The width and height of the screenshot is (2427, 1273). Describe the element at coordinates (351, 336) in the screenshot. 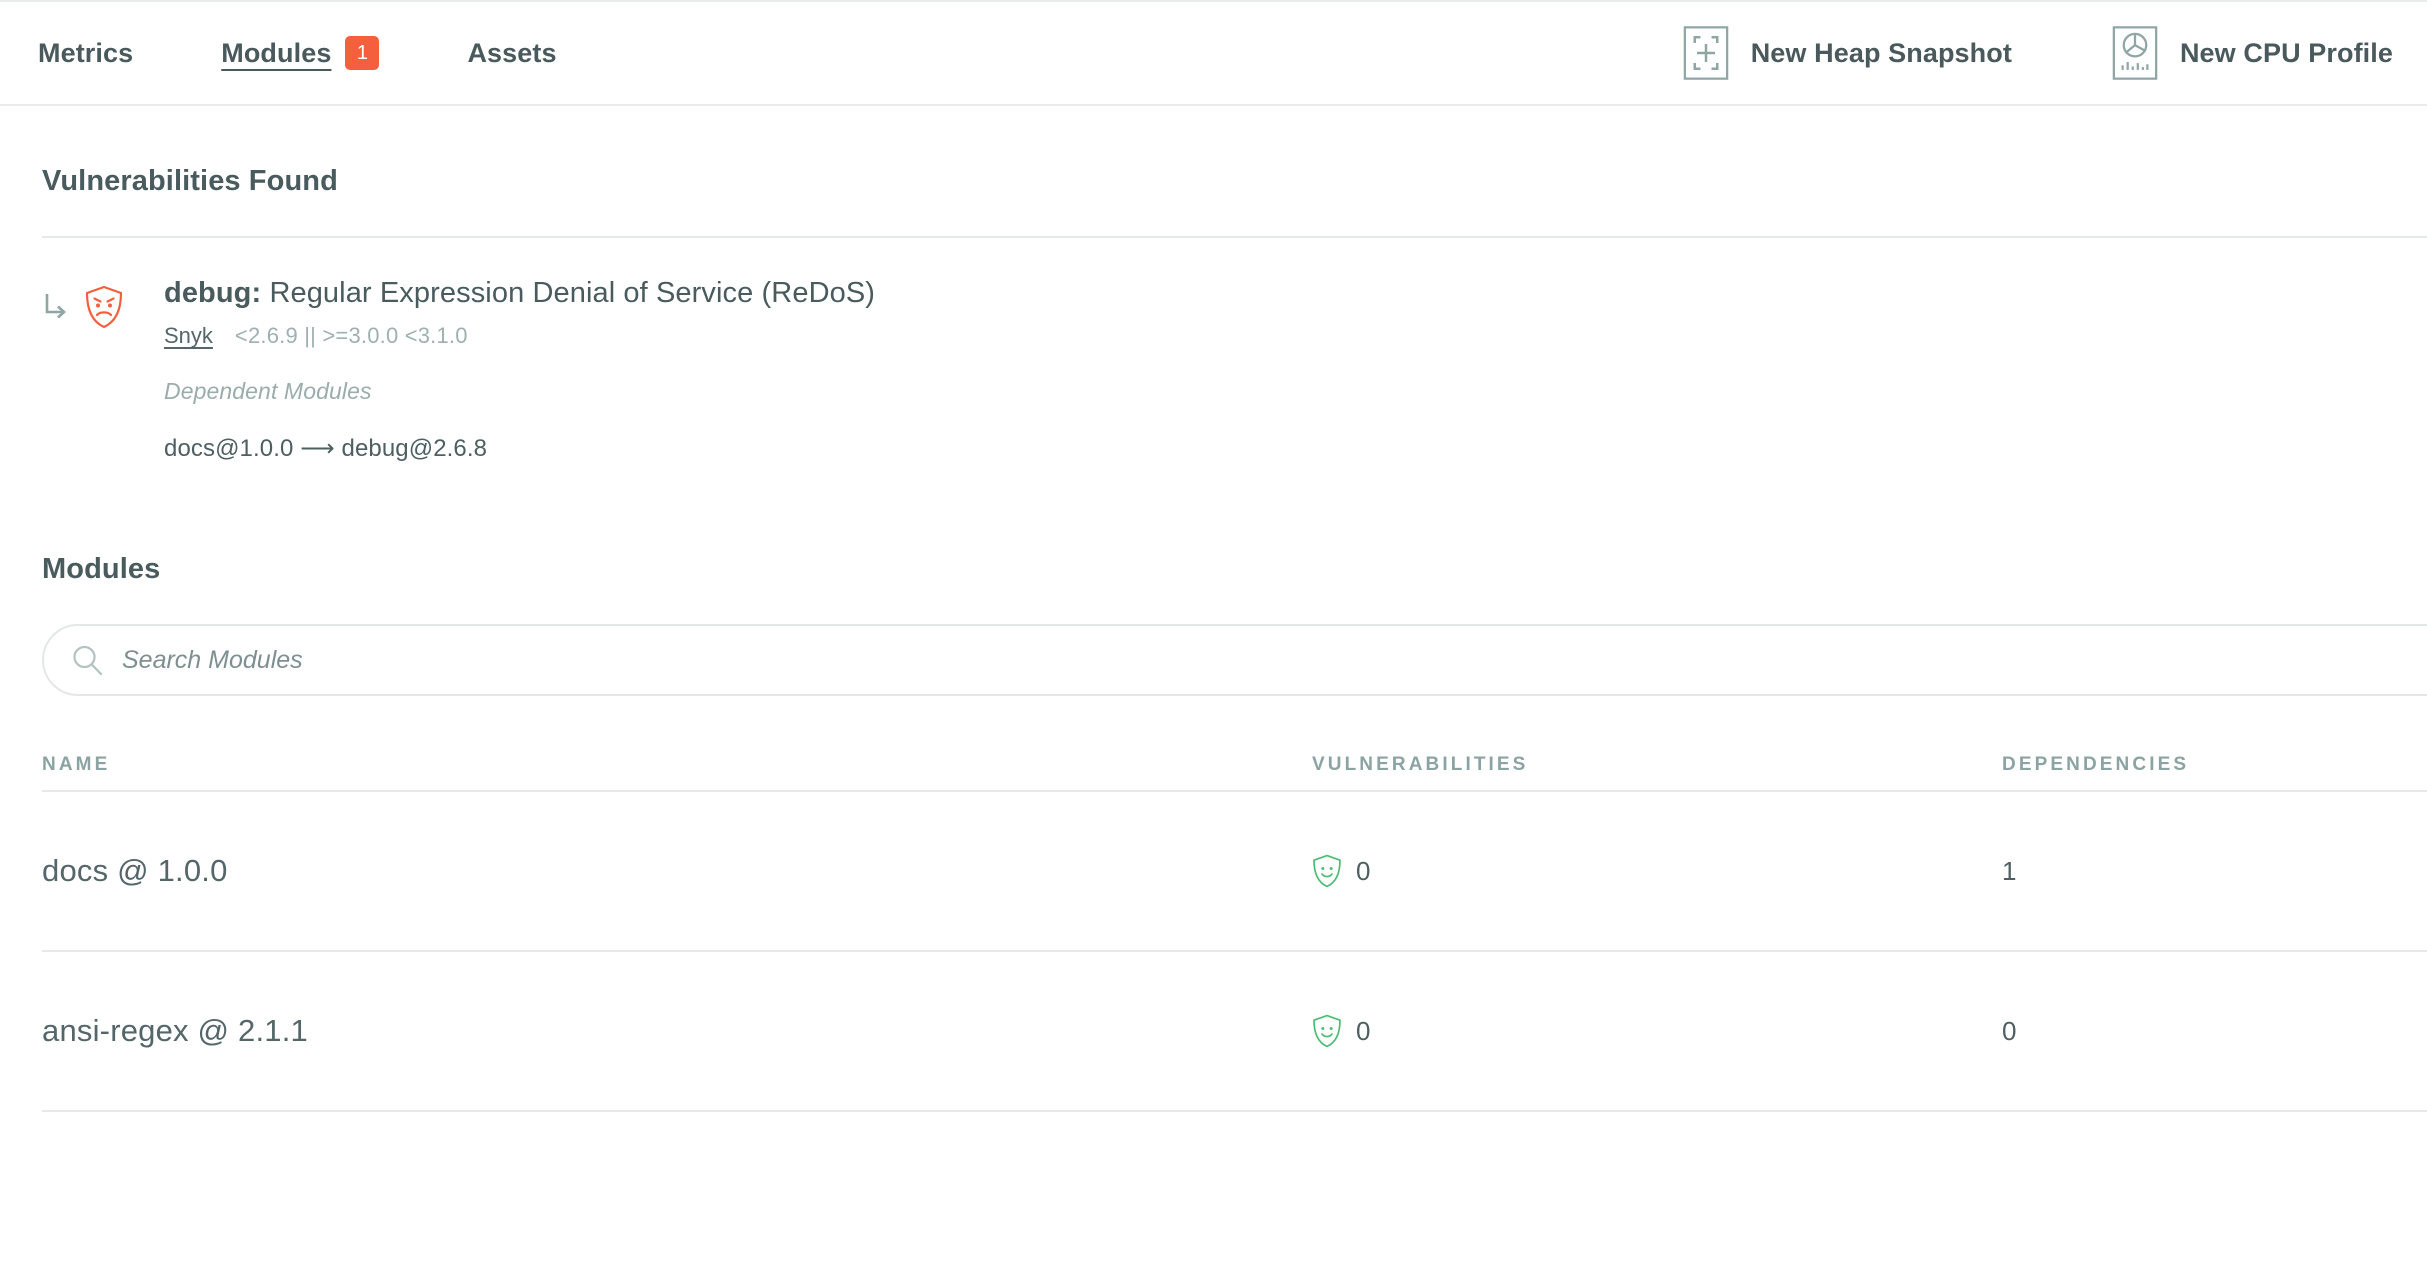

I see `vulnerability-version-range: <2.6.9 || >=3.0.0 <3.1.0` at that location.